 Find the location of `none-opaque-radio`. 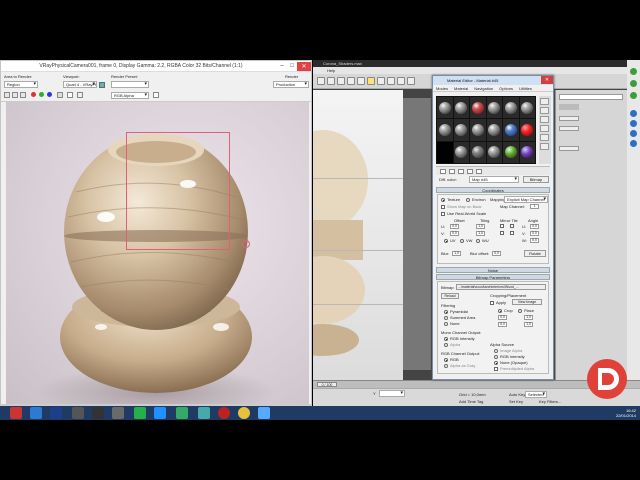

none-opaque-radio is located at coordinates (496, 363).